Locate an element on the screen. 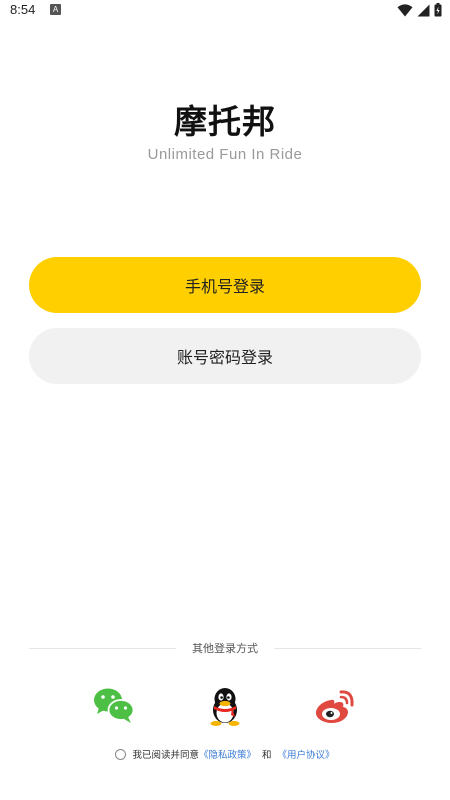 The image size is (450, 800). status-bar: 8:54 A is located at coordinates (225, 11).